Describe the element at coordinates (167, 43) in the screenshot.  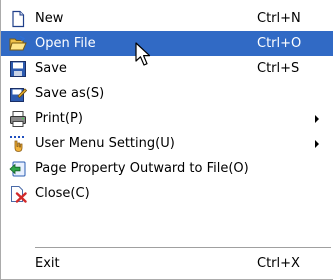
I see `menu-item-open-file: Open File Ctrl+O` at that location.